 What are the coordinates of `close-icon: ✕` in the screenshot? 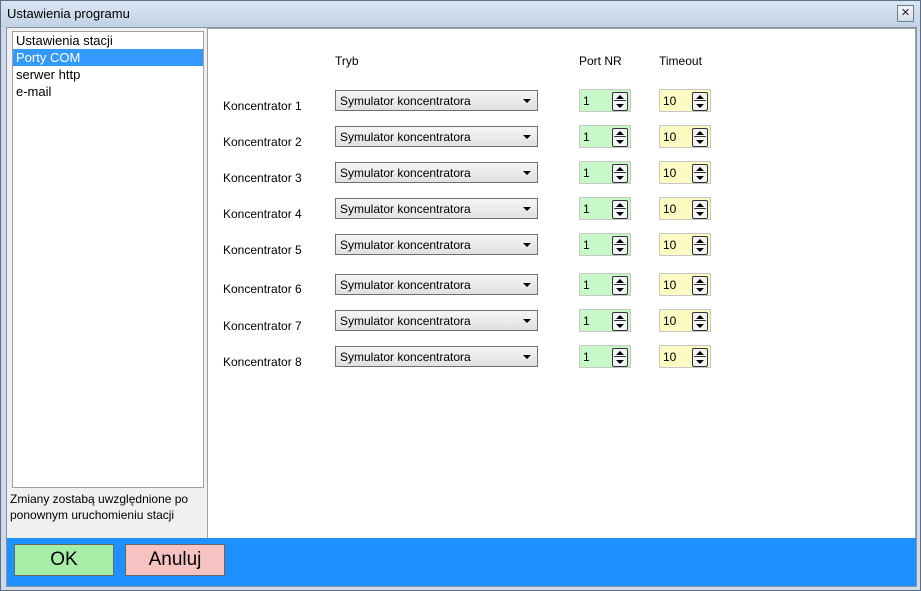 It's located at (905, 13).